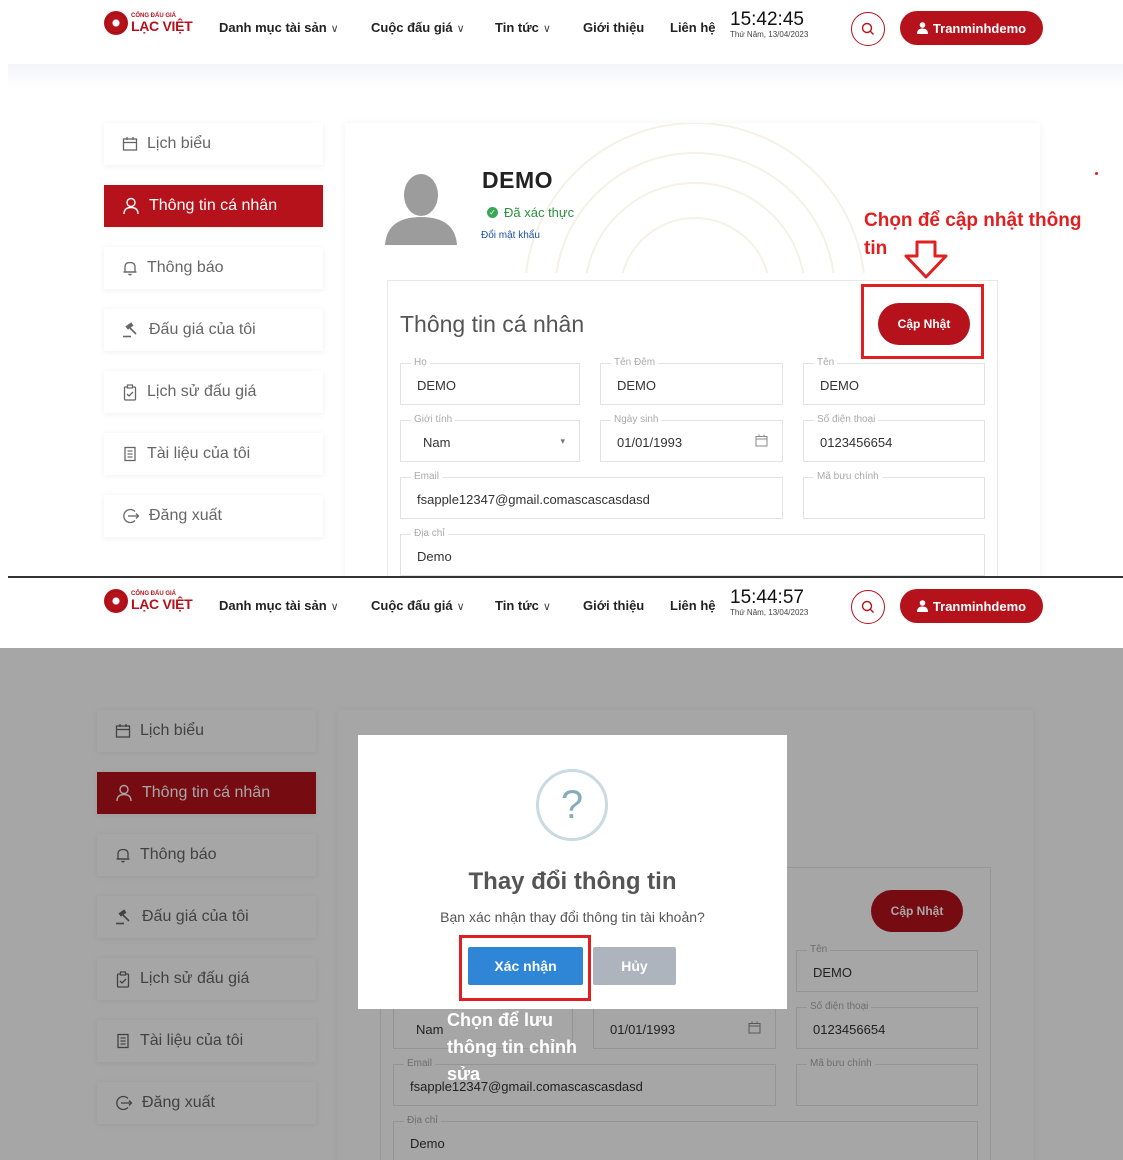 Image resolution: width=1123 pixels, height=1160 pixels. What do you see at coordinates (572, 805) in the screenshot?
I see `question-icon: ?` at bounding box center [572, 805].